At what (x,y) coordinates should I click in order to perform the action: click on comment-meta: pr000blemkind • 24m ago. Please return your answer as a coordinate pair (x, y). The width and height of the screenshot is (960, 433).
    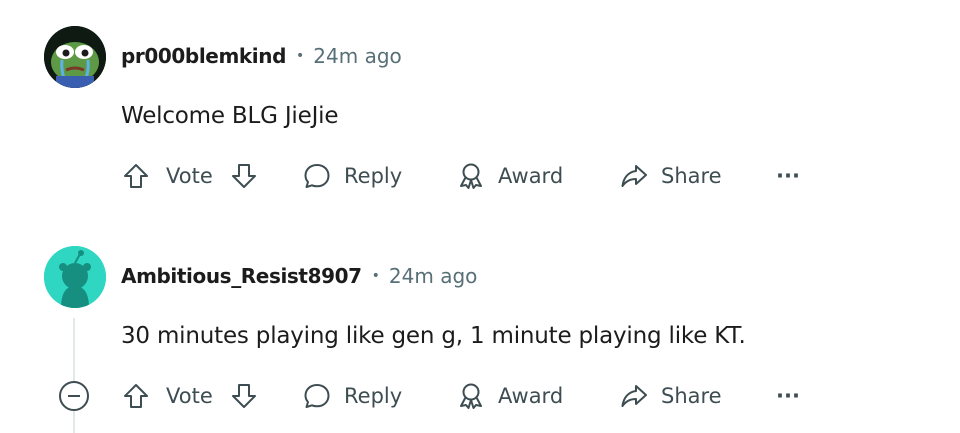
    Looking at the image, I should click on (261, 56).